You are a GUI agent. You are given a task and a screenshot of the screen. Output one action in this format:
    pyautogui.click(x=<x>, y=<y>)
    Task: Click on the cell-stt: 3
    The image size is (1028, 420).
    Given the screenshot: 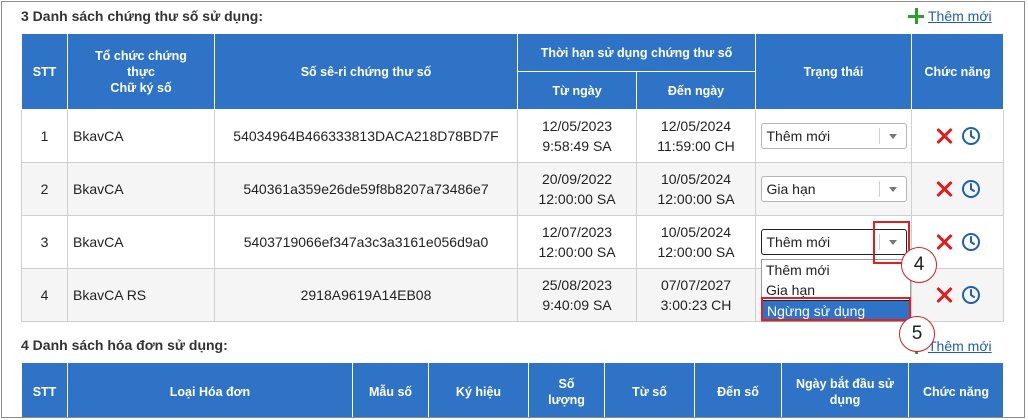 What is the action you would take?
    pyautogui.click(x=44, y=242)
    